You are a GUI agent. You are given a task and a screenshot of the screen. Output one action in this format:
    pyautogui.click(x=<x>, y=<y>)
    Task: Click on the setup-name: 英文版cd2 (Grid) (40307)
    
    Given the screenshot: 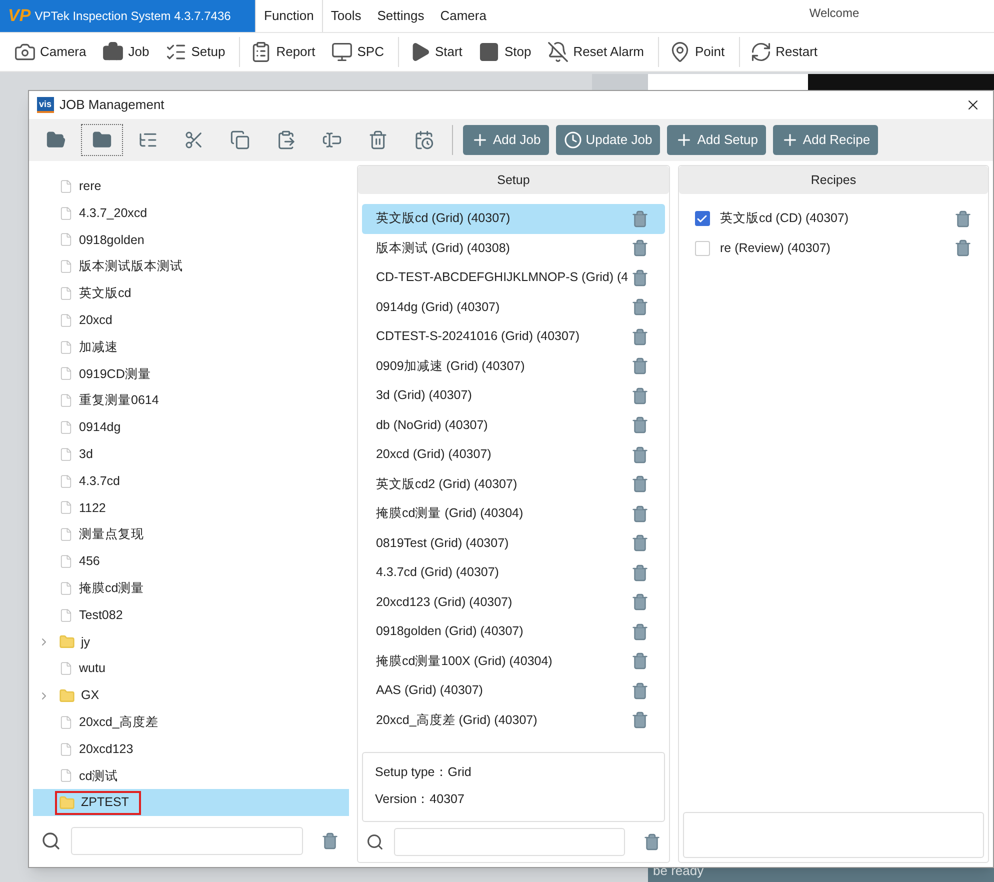 What is the action you would take?
    pyautogui.click(x=447, y=484)
    